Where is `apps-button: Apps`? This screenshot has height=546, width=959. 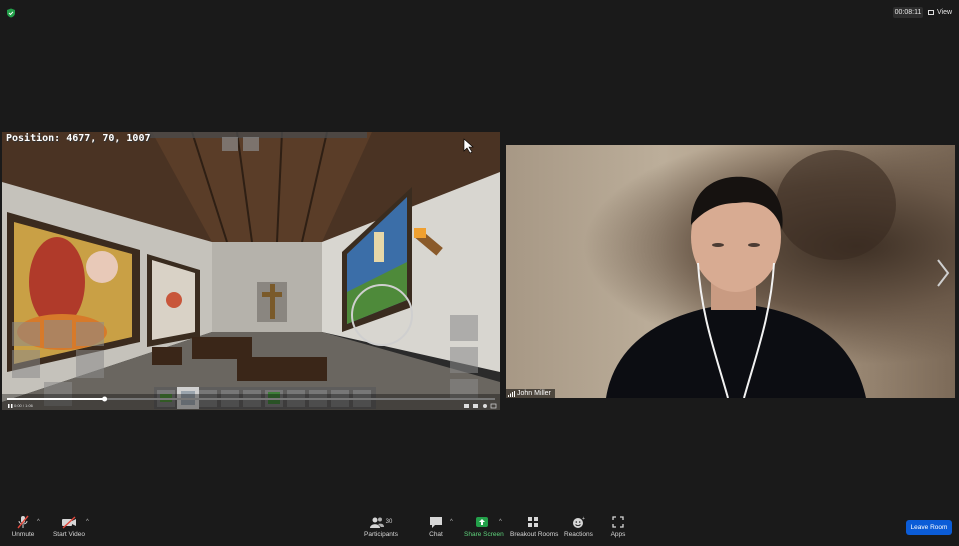
apps-button: Apps is located at coordinates (618, 526).